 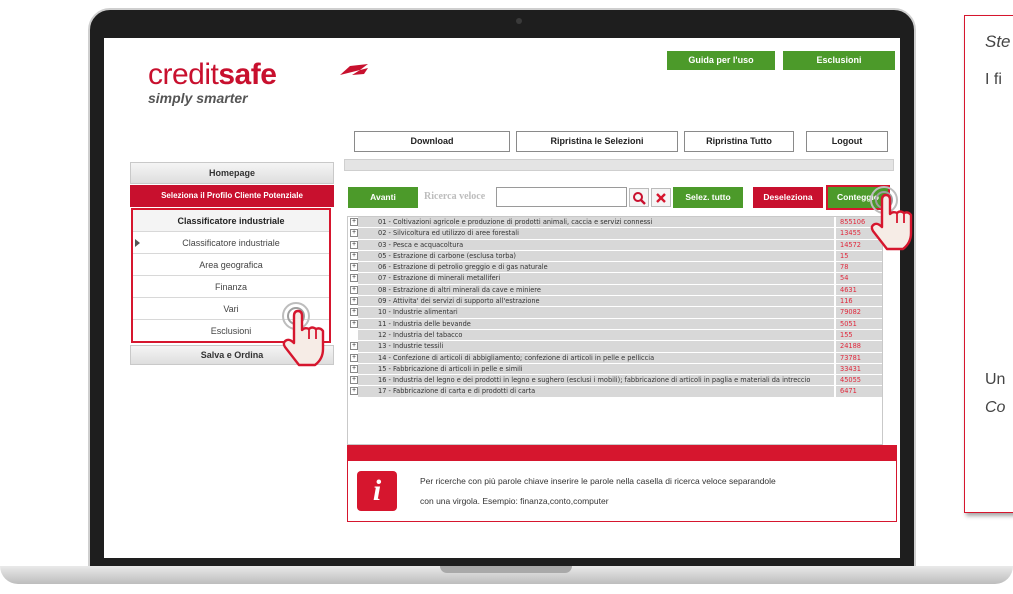 I want to click on sidebar-homepage: Homepage, so click(x=232, y=173).